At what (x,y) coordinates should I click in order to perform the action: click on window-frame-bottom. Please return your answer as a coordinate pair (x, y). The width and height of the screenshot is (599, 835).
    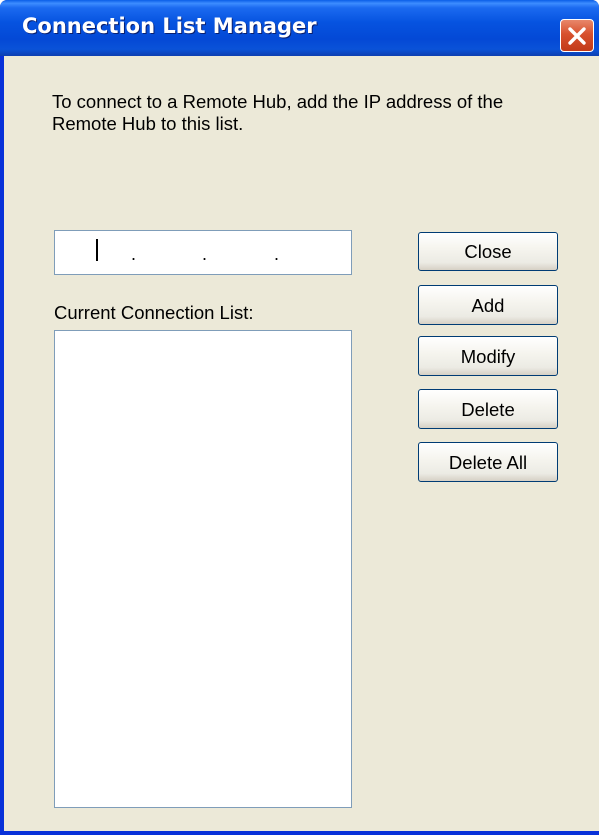
    Looking at the image, I should click on (299, 833).